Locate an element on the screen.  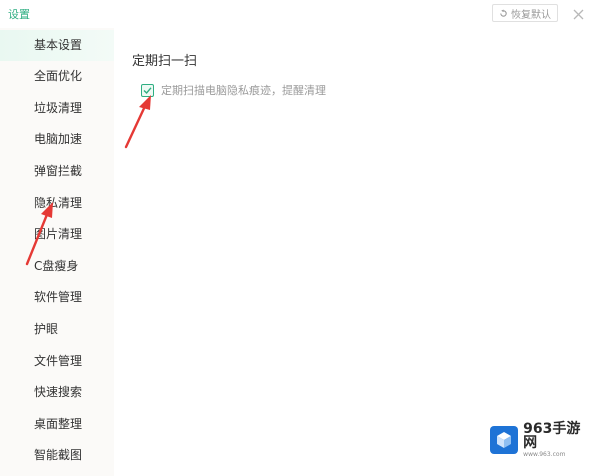
restore-icon is located at coordinates (503, 12).